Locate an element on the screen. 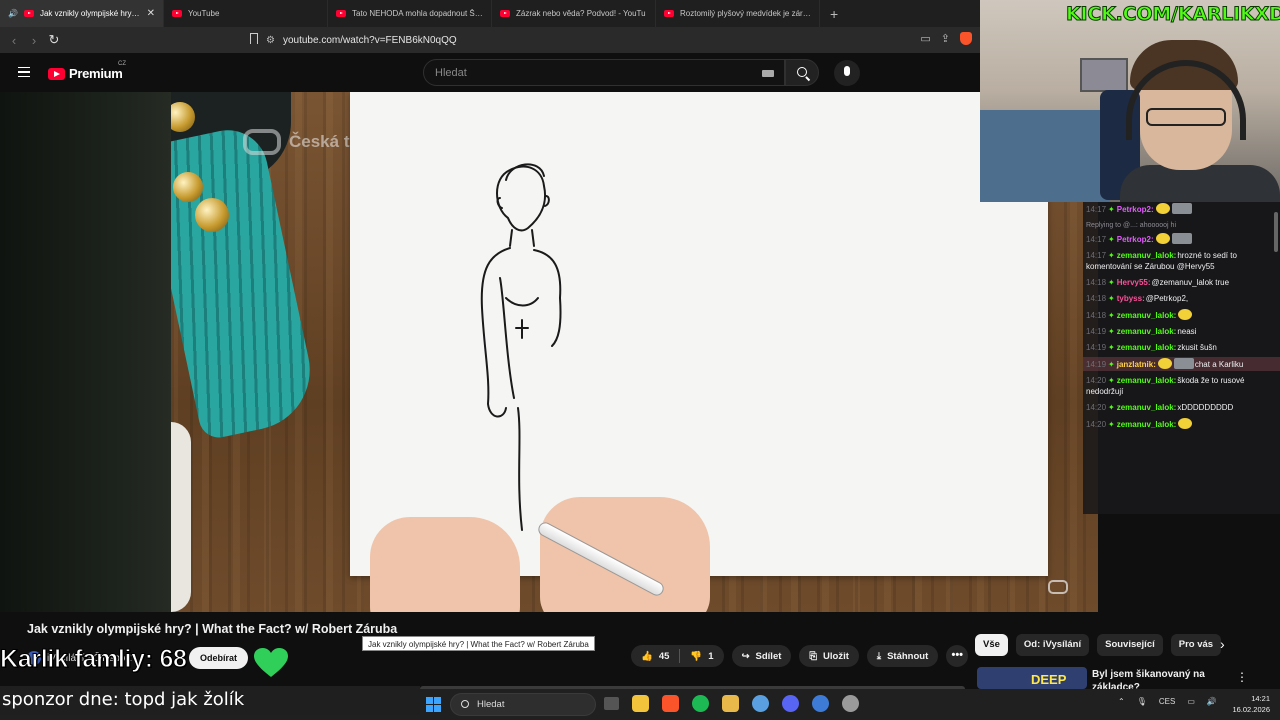  youtube-logo-text: Premium is located at coordinates (96, 73).